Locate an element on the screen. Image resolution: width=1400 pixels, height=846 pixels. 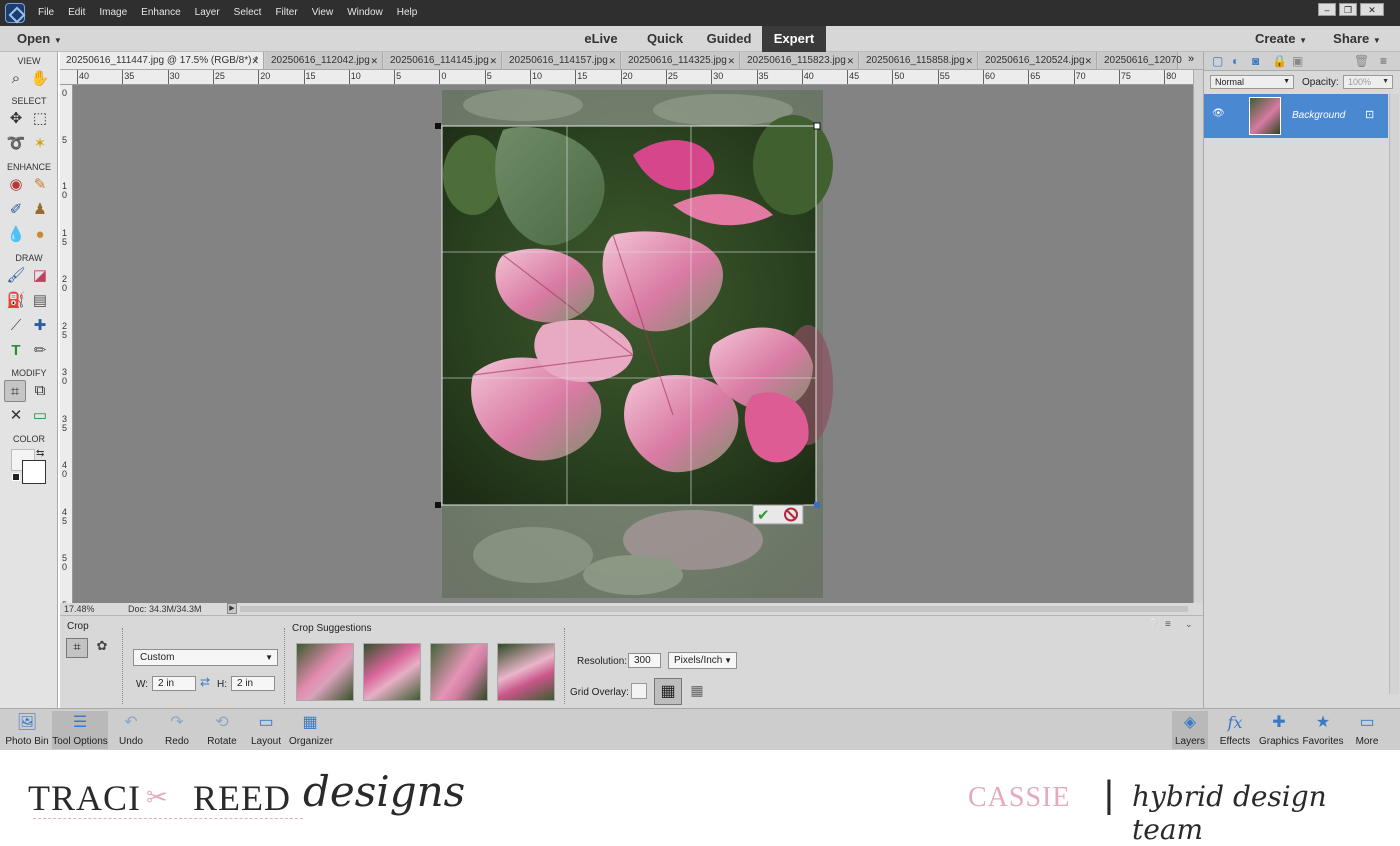
tab-document: 20250616_114325.jpg ✕ is located at coordinates (681, 60).